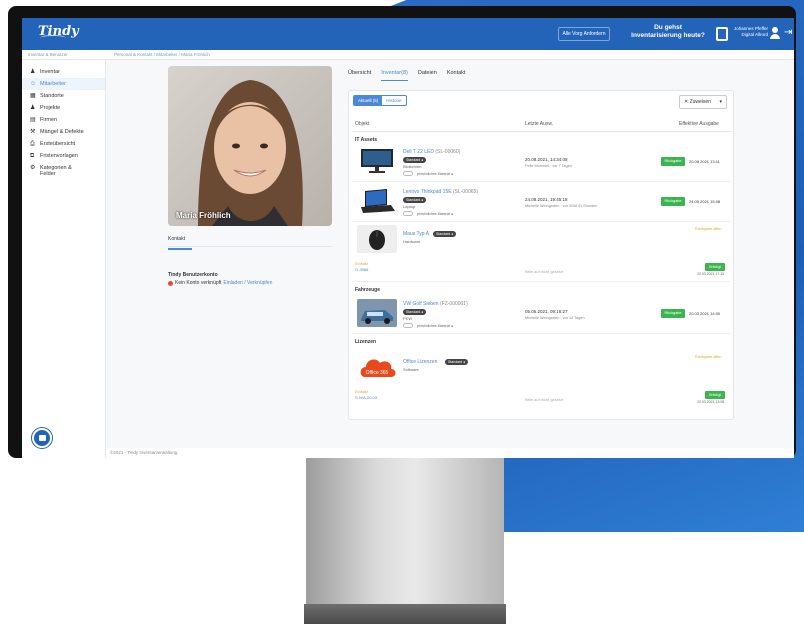 The image size is (804, 624). I want to click on done-date: 20.03.2021 17:15, so click(711, 274).